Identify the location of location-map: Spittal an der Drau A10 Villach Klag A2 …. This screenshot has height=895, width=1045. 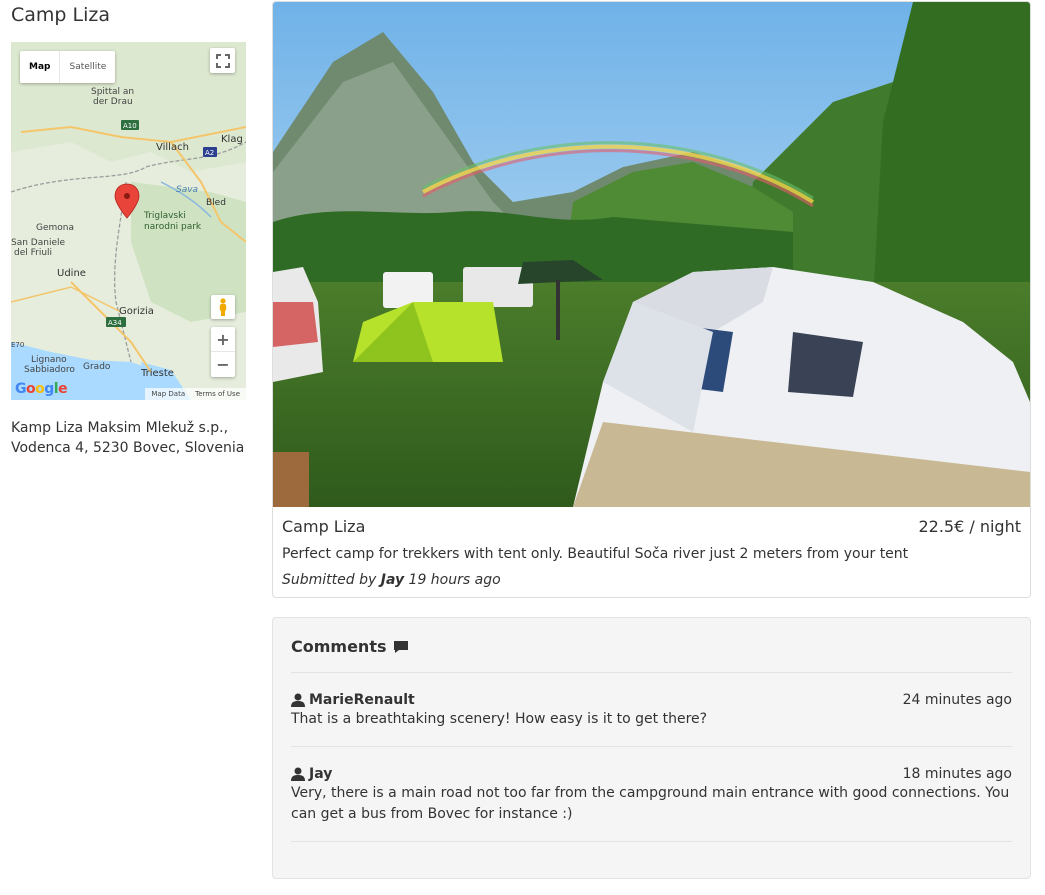
(128, 221).